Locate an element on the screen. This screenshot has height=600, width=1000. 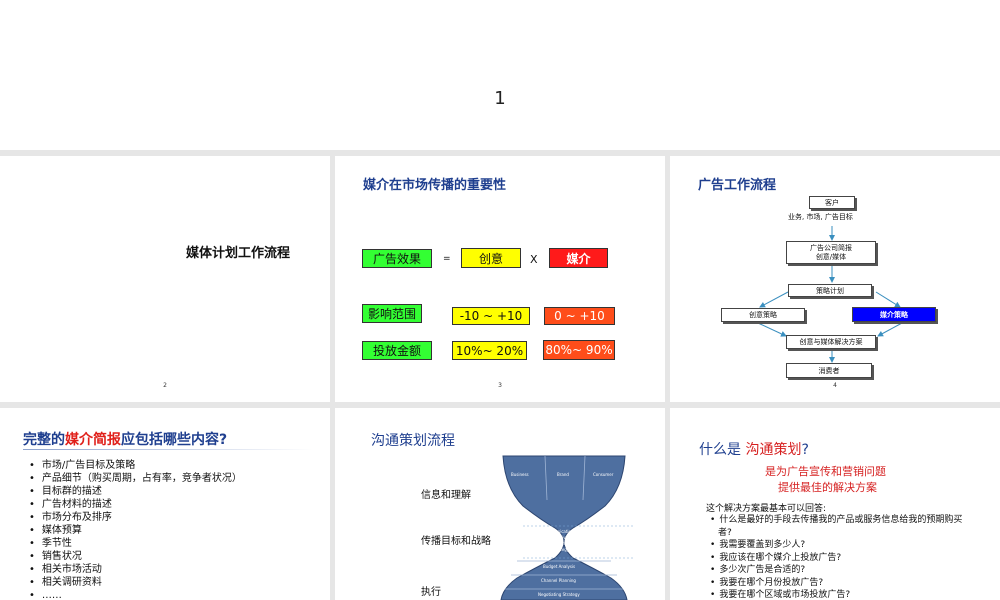
creative-spend-box: 10%~ 20% is located at coordinates (489, 350).